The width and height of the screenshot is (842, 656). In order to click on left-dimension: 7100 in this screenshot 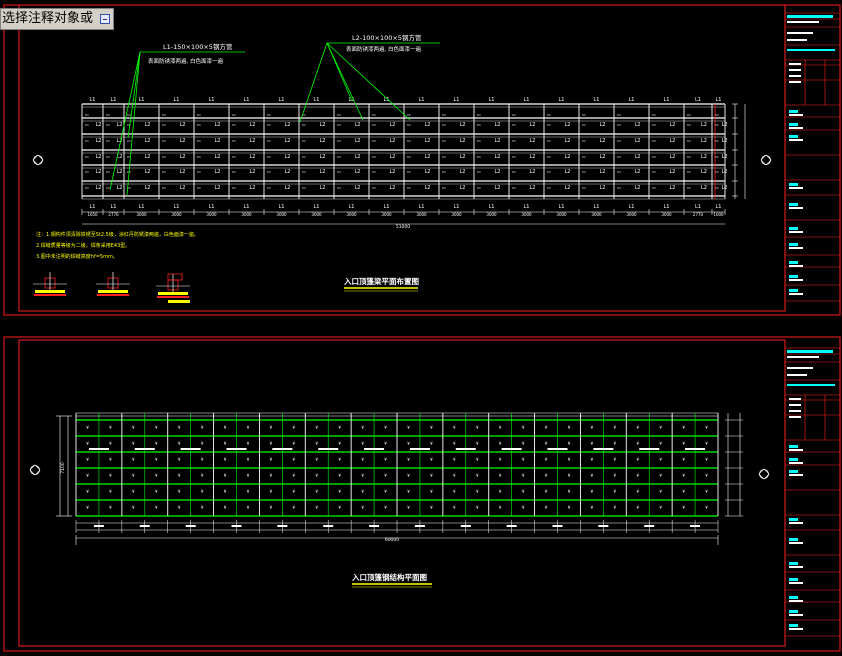, I will do `click(63, 468)`.